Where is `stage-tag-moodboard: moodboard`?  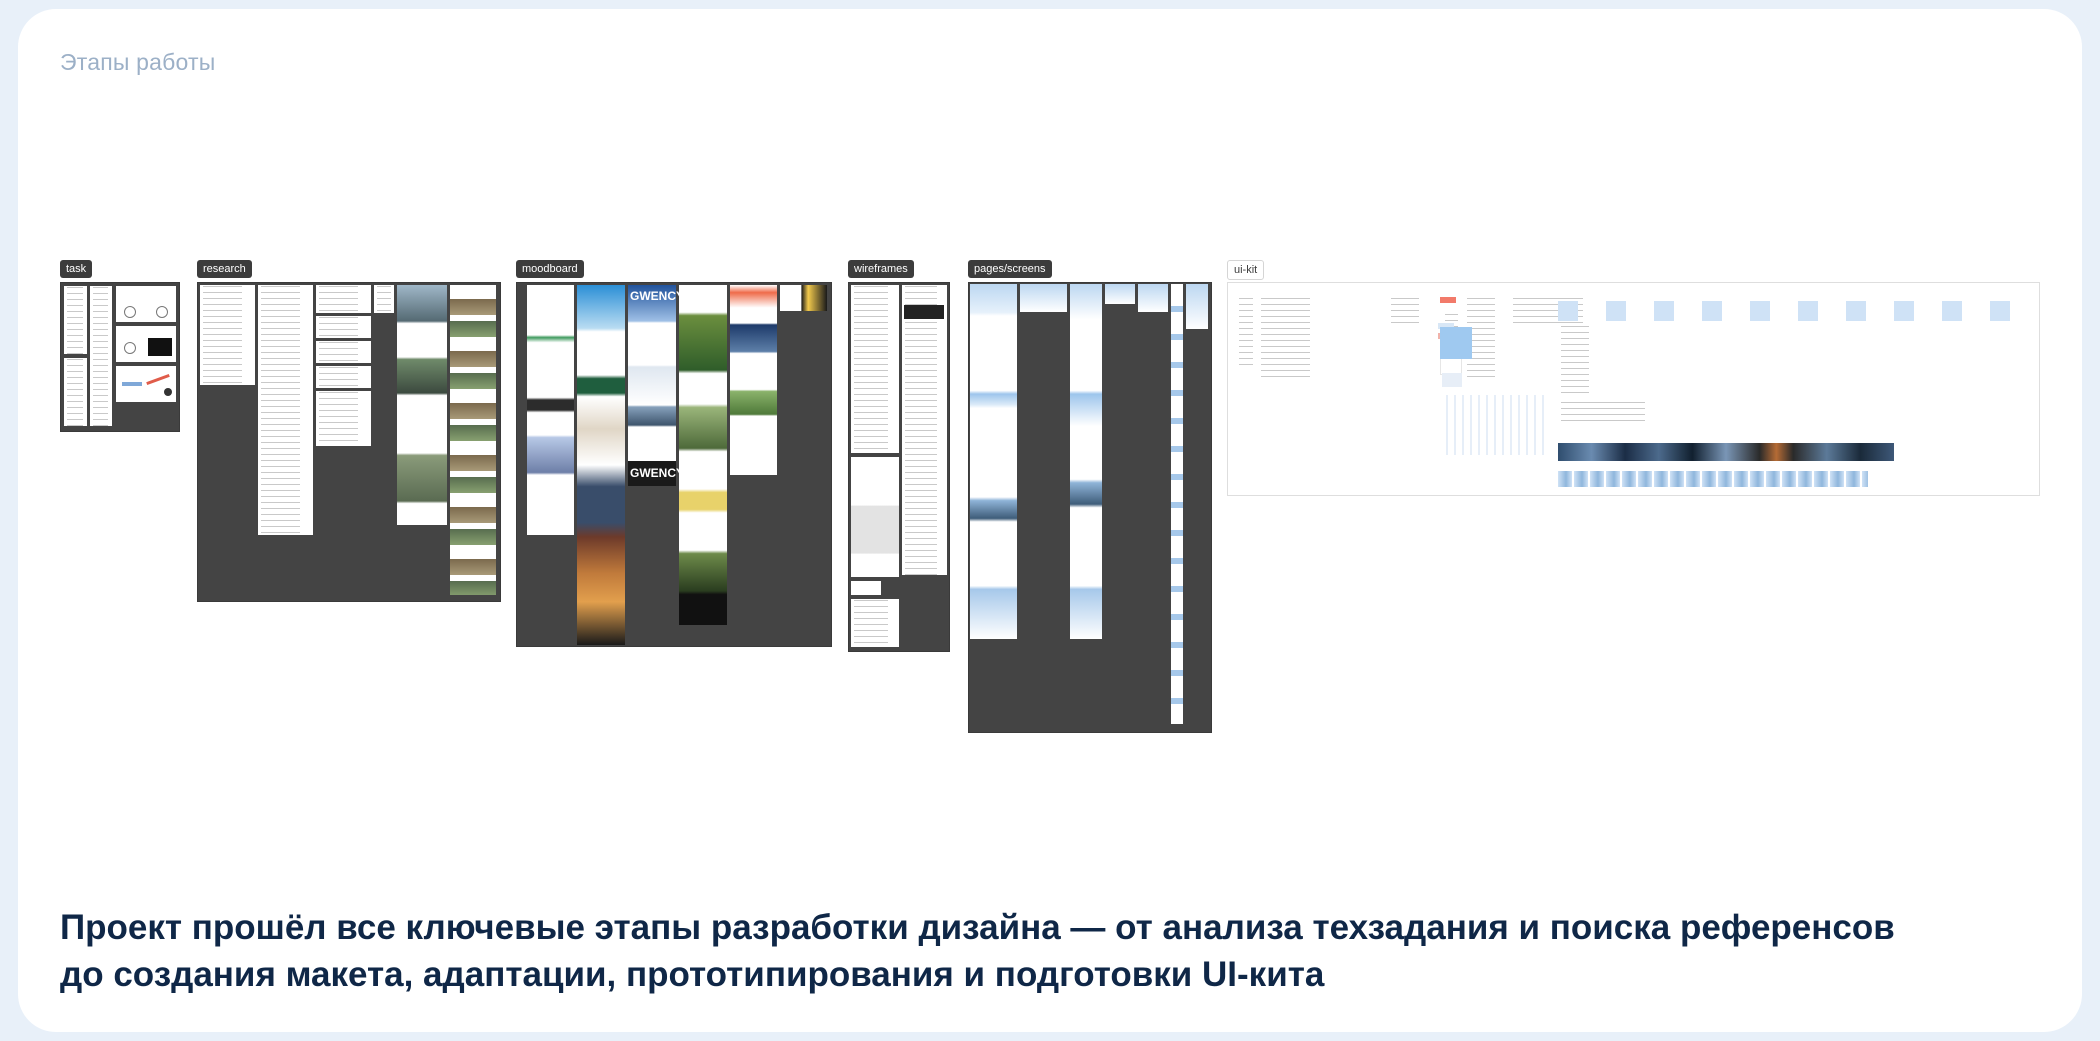 stage-tag-moodboard: moodboard is located at coordinates (550, 269).